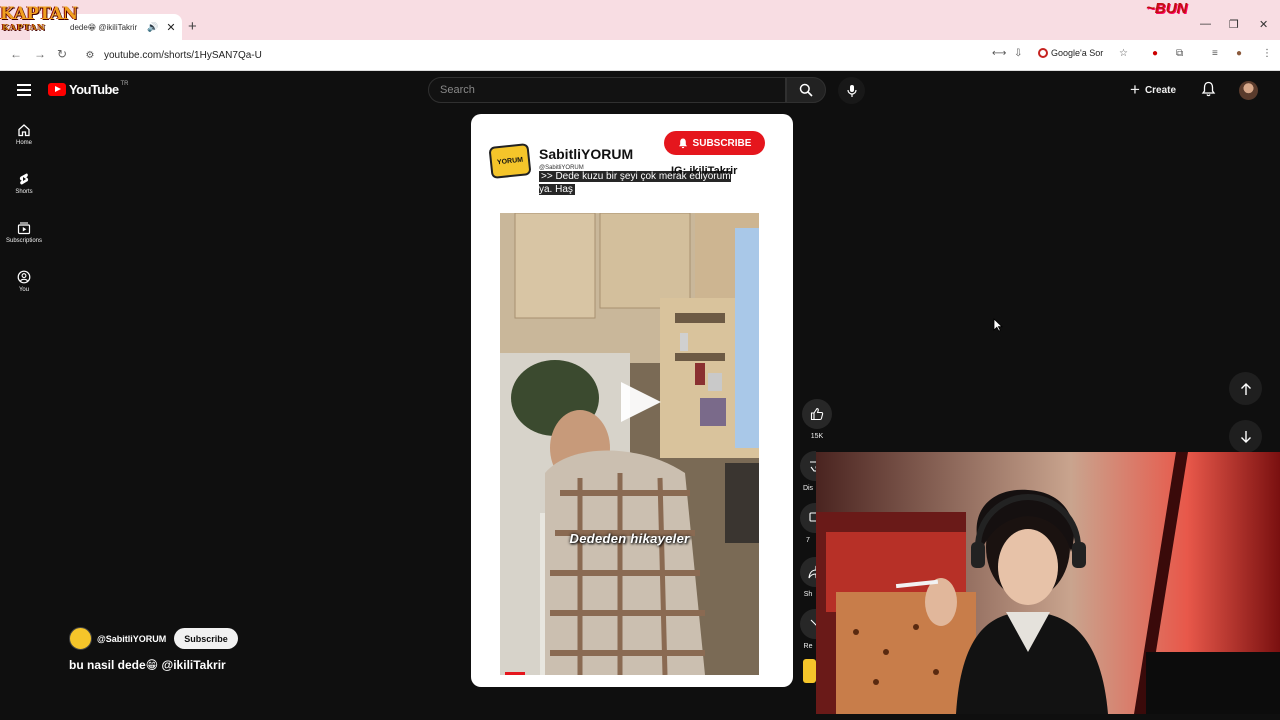 Image resolution: width=1280 pixels, height=720 pixels. I want to click on extensions-puzzle-icon: ⧉, so click(1179, 53).